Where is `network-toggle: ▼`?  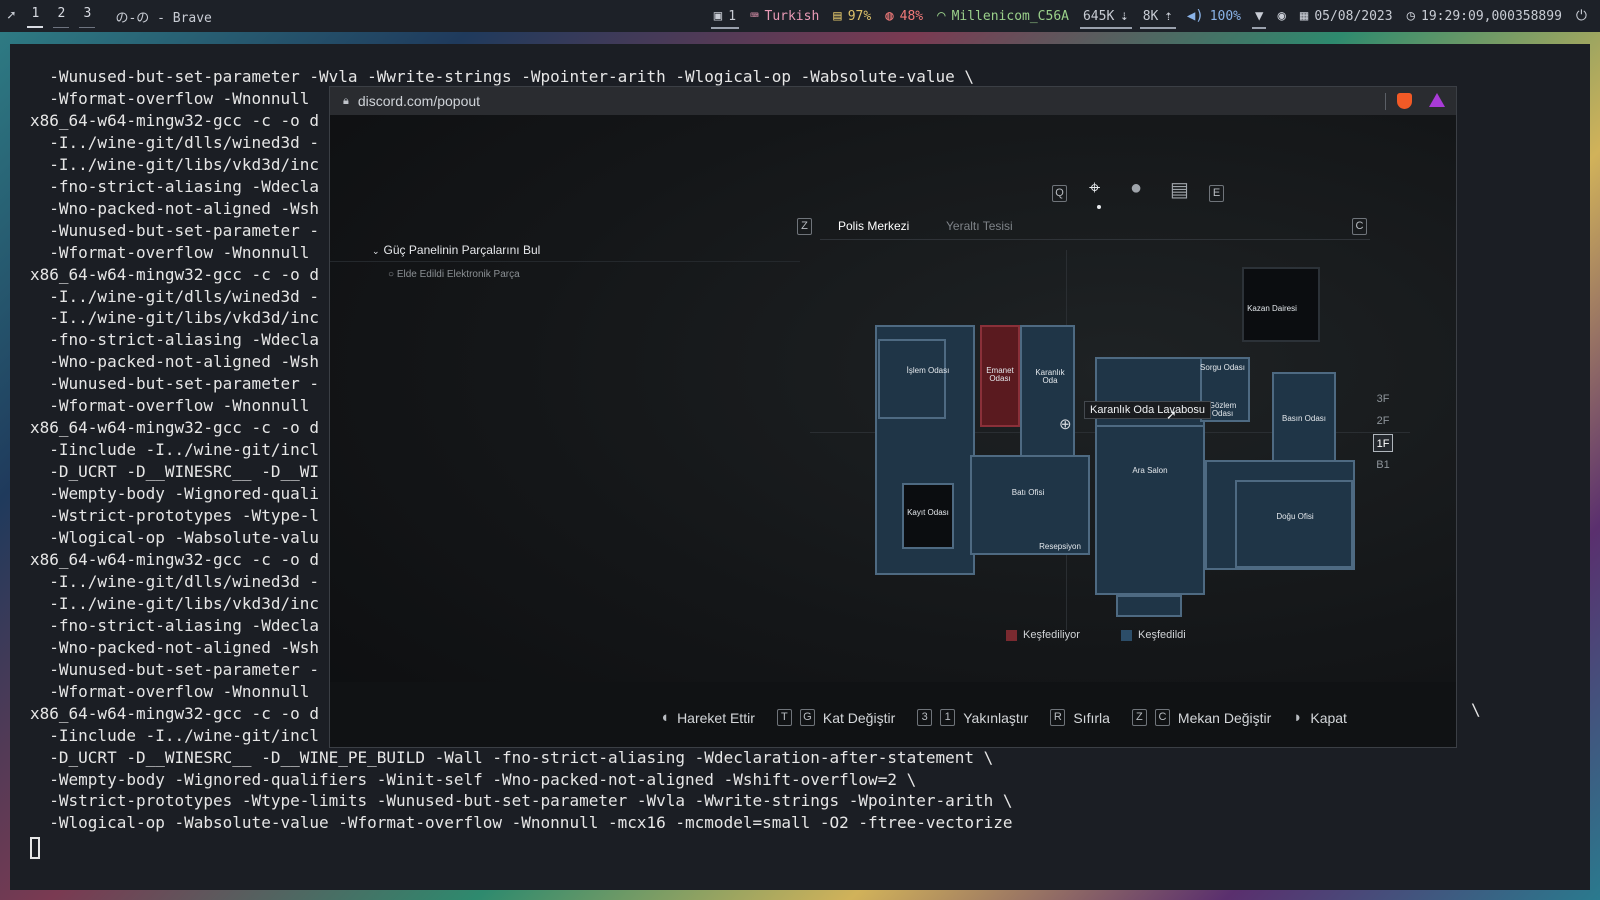
network-toggle: ▼ is located at coordinates (1259, 16).